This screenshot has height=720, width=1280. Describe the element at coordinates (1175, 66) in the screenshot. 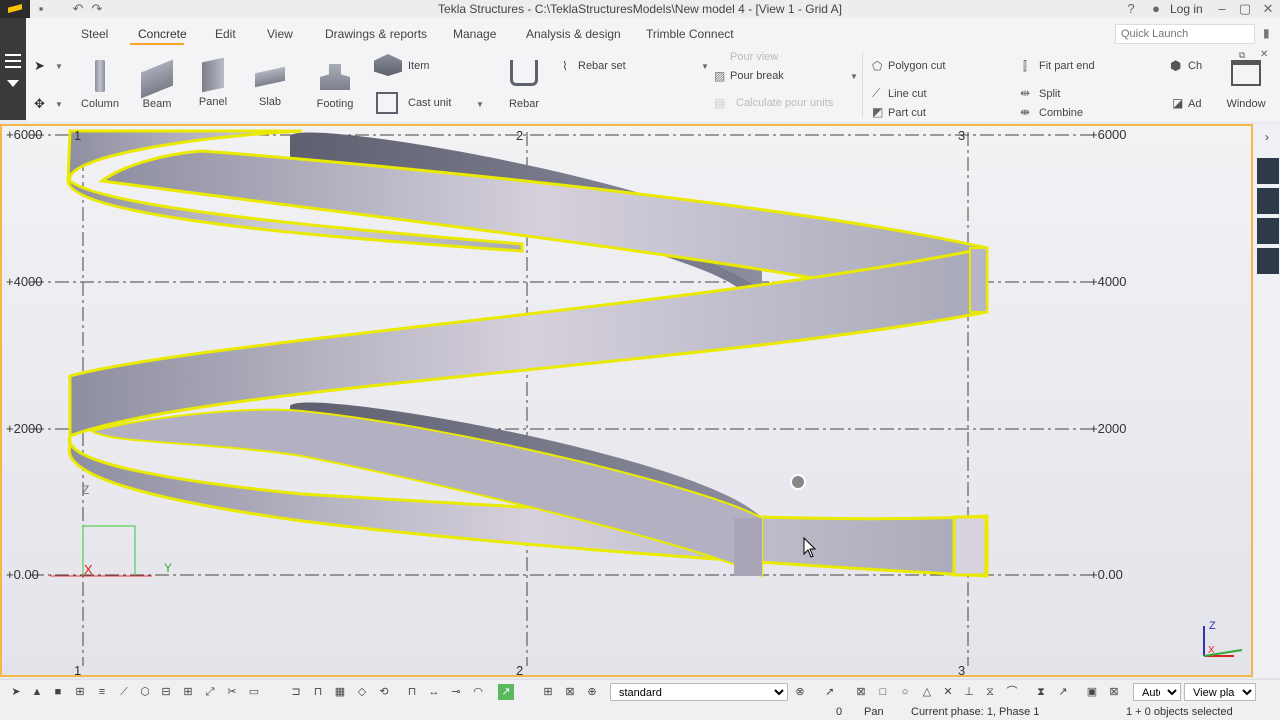

I see `change-icon: ⬢` at that location.